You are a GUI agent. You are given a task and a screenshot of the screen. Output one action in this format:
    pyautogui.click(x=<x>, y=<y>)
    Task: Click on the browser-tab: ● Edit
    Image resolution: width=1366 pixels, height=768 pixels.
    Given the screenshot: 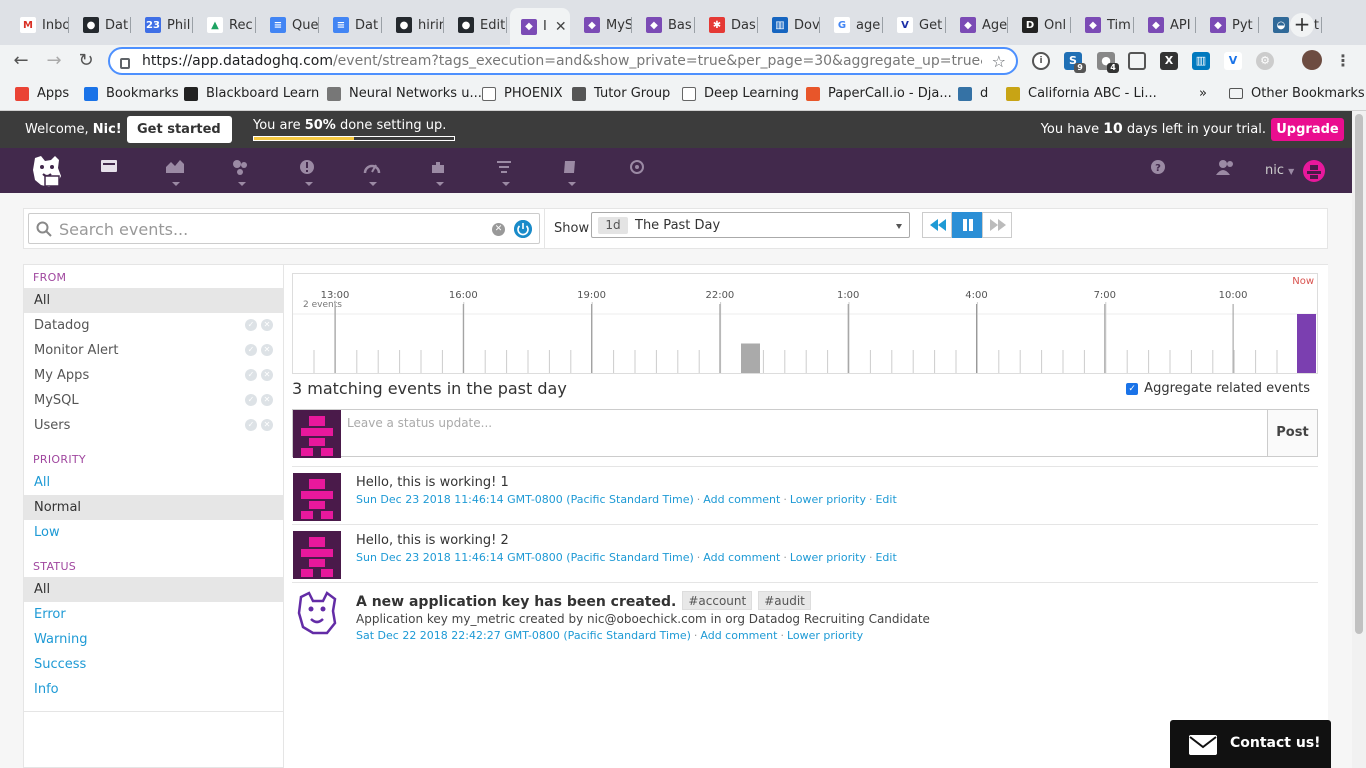 What is the action you would take?
    pyautogui.click(x=477, y=25)
    